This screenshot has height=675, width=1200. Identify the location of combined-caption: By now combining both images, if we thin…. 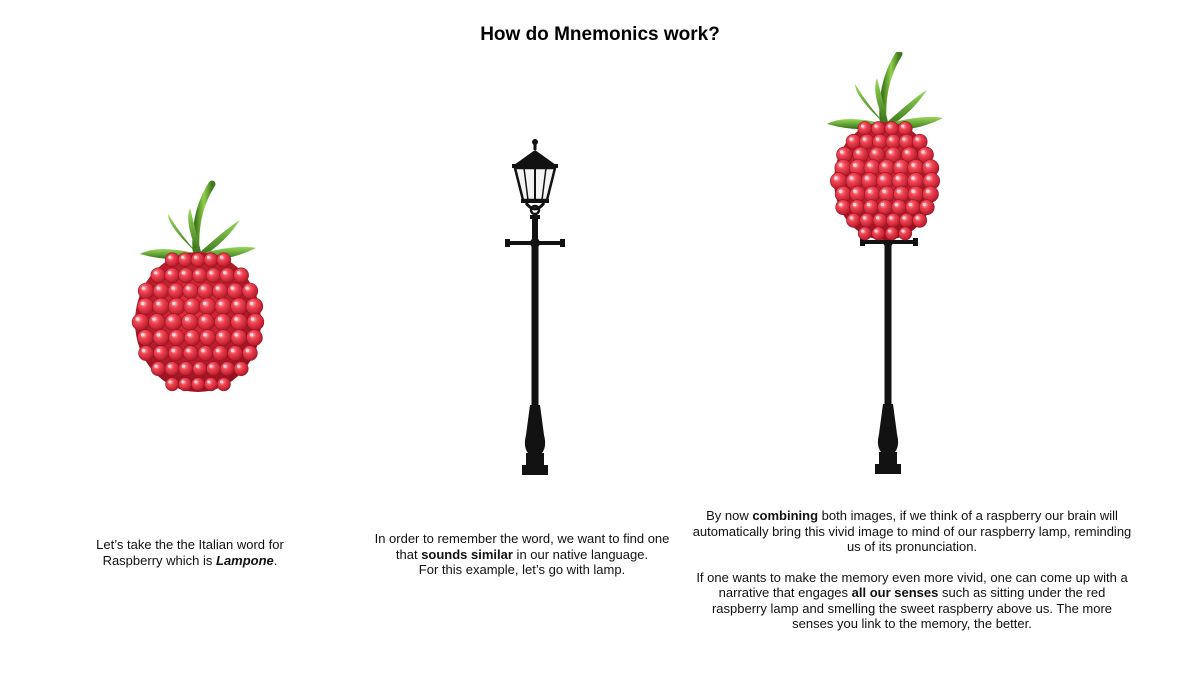
(912, 570).